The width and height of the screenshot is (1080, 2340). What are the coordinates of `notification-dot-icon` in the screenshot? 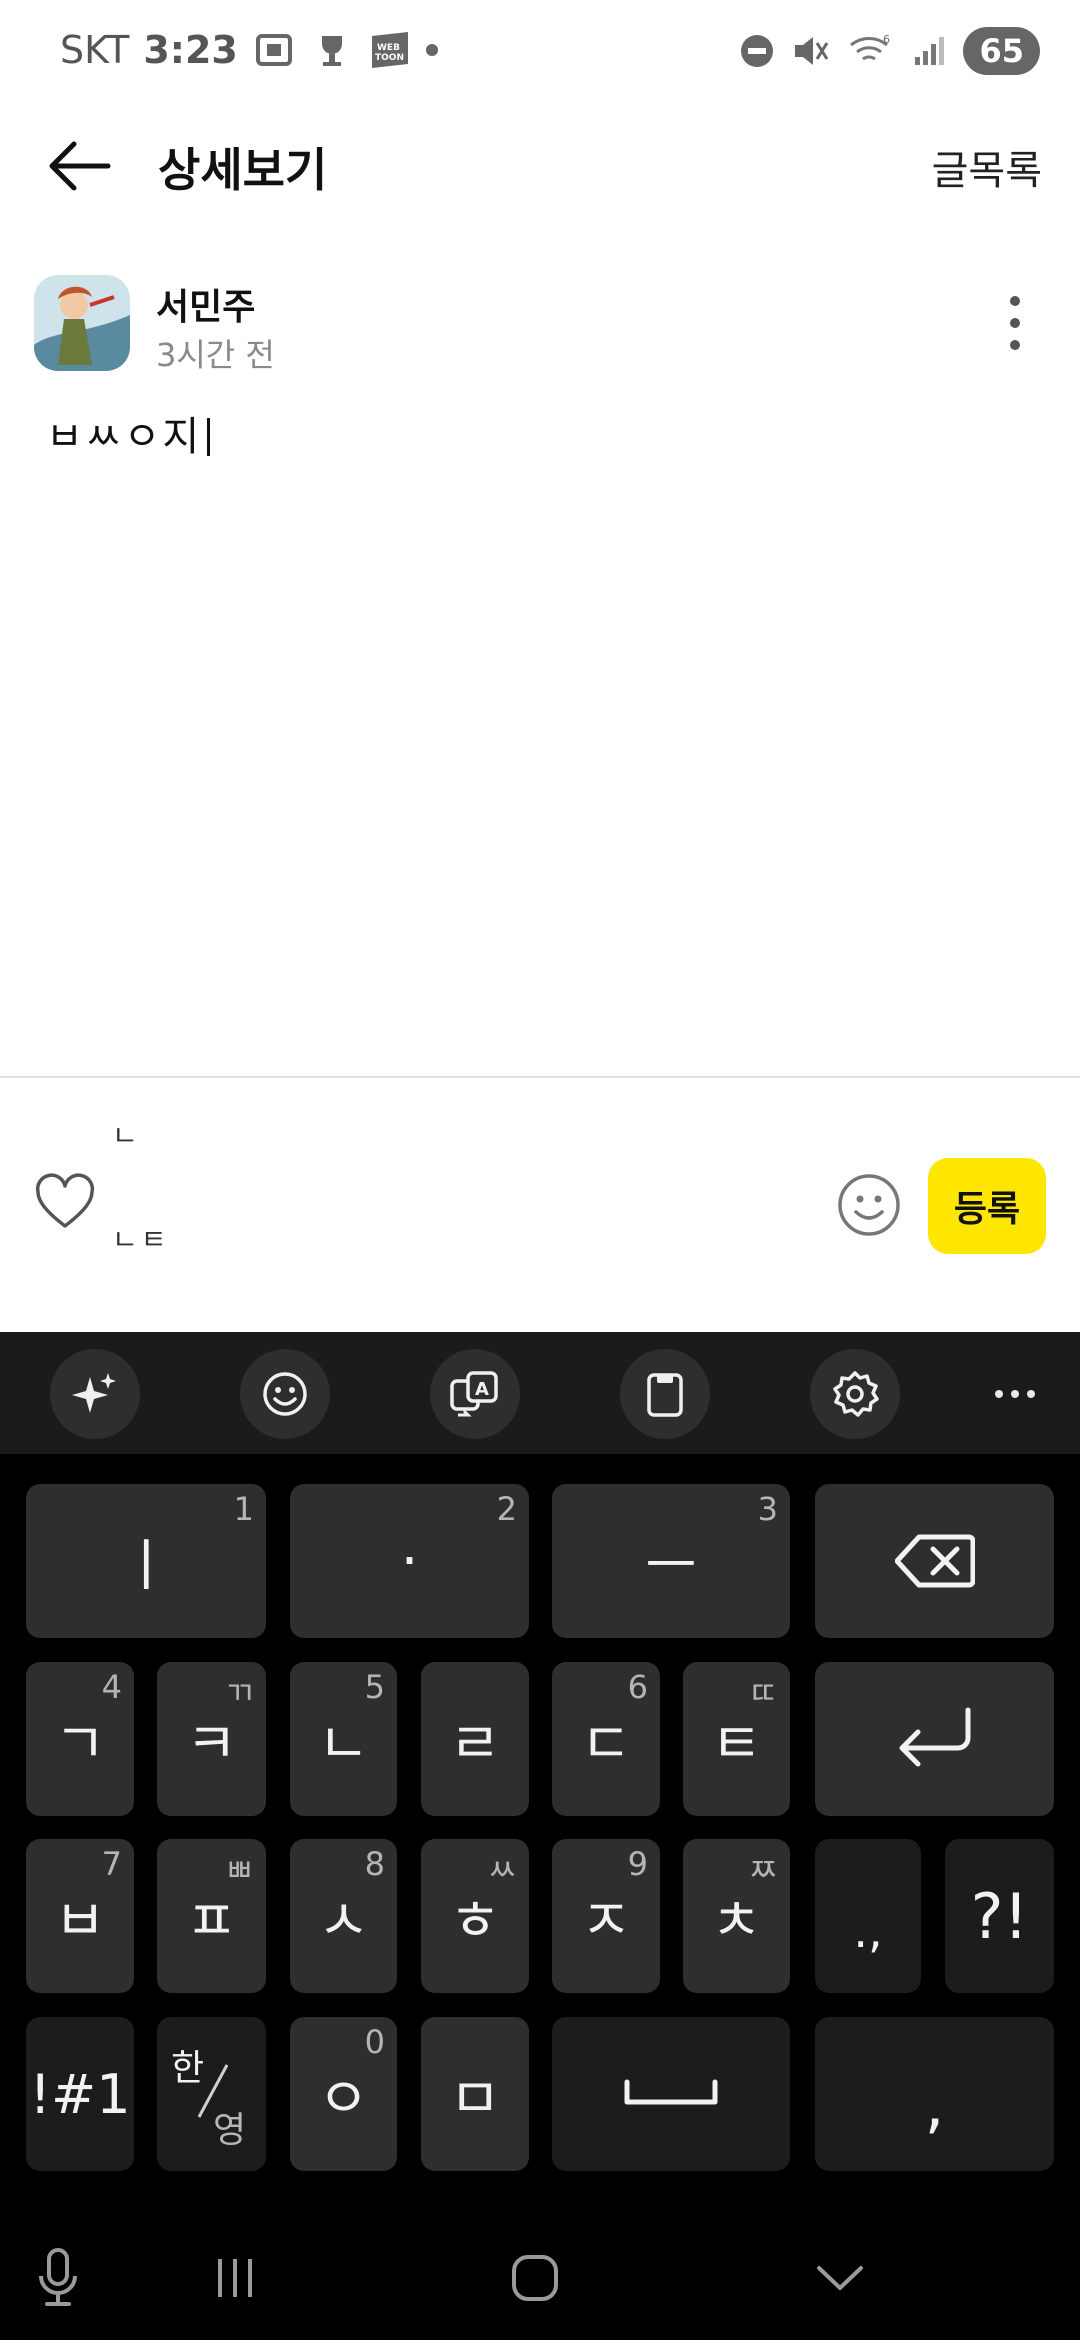 It's located at (431, 50).